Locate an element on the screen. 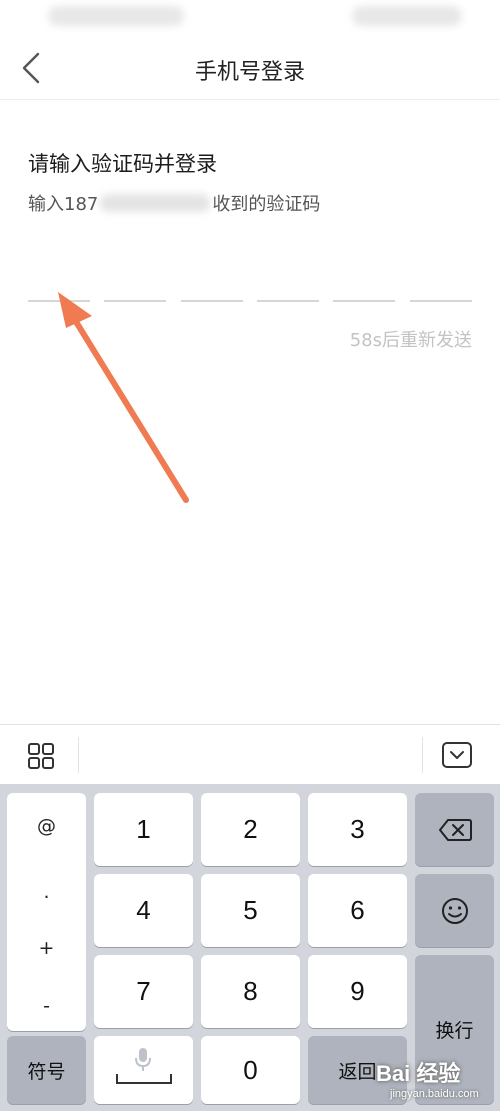 The height and width of the screenshot is (1111, 500). keyboard-toolbar is located at coordinates (250, 754).